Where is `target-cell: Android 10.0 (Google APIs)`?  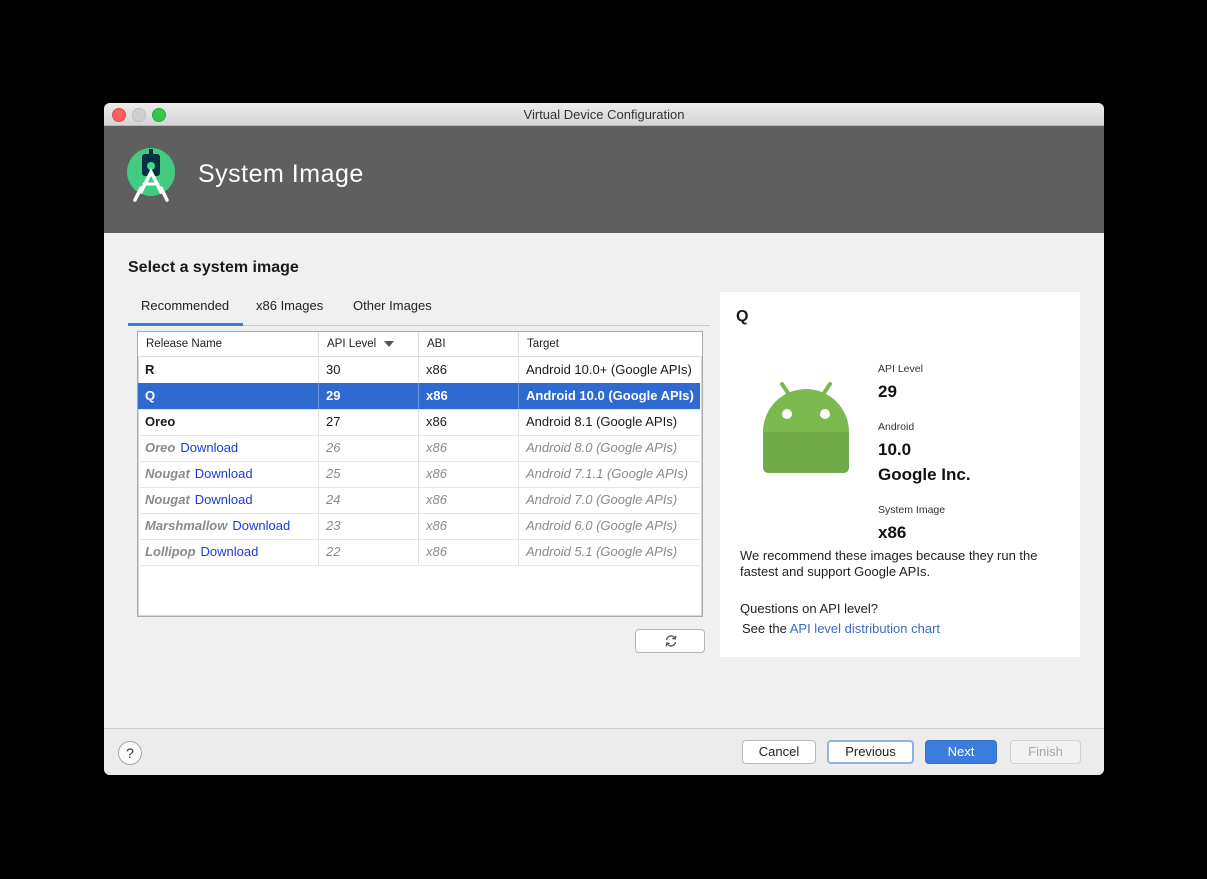 target-cell: Android 10.0 (Google APIs) is located at coordinates (610, 395).